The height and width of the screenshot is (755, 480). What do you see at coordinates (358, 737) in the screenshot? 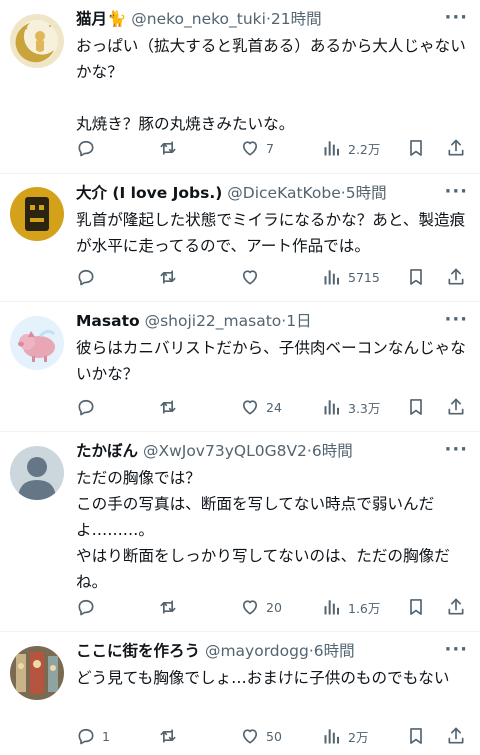
I see `view-count: 2万` at bounding box center [358, 737].